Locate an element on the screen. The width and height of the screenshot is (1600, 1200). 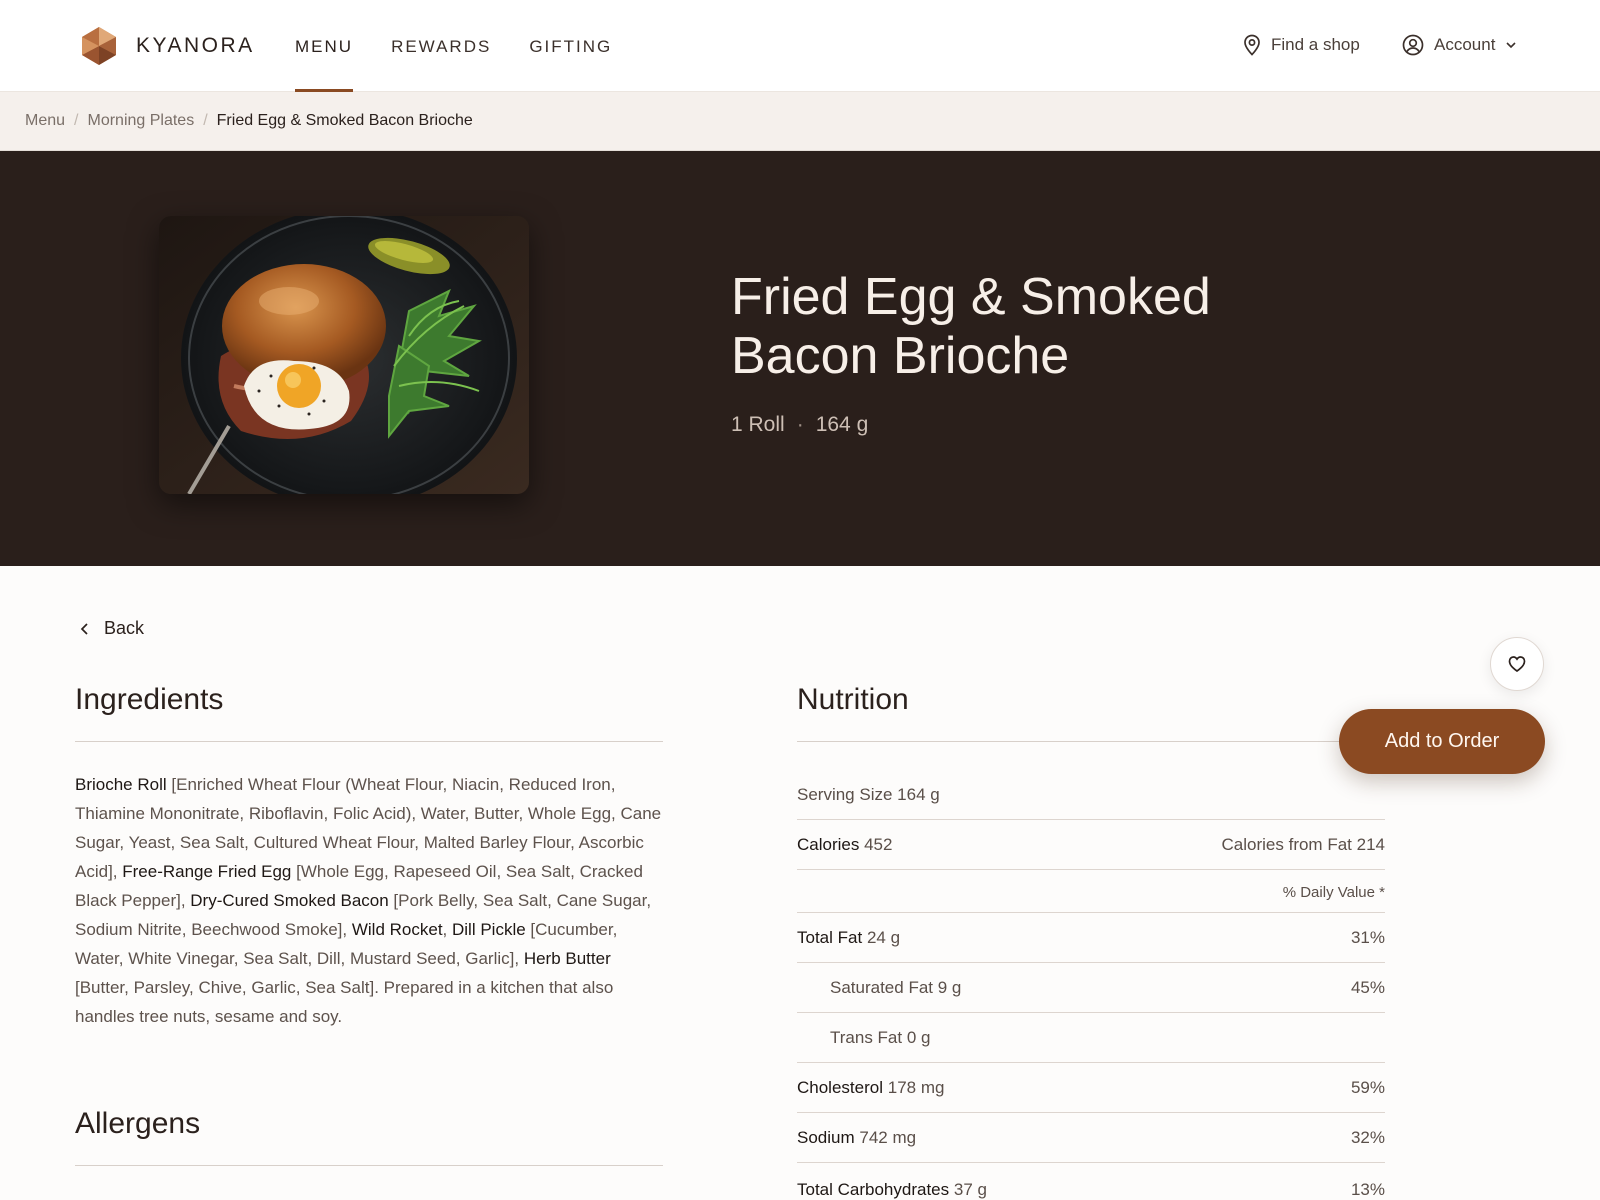
nutrient-amount: 9 g is located at coordinates (949, 987).